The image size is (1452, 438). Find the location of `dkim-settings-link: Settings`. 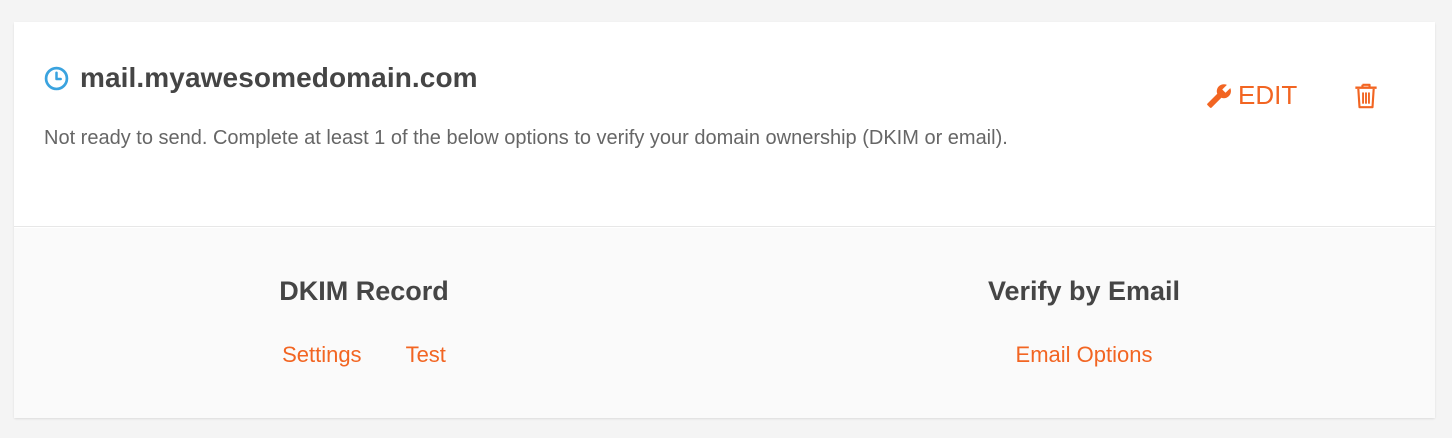

dkim-settings-link: Settings is located at coordinates (322, 355).